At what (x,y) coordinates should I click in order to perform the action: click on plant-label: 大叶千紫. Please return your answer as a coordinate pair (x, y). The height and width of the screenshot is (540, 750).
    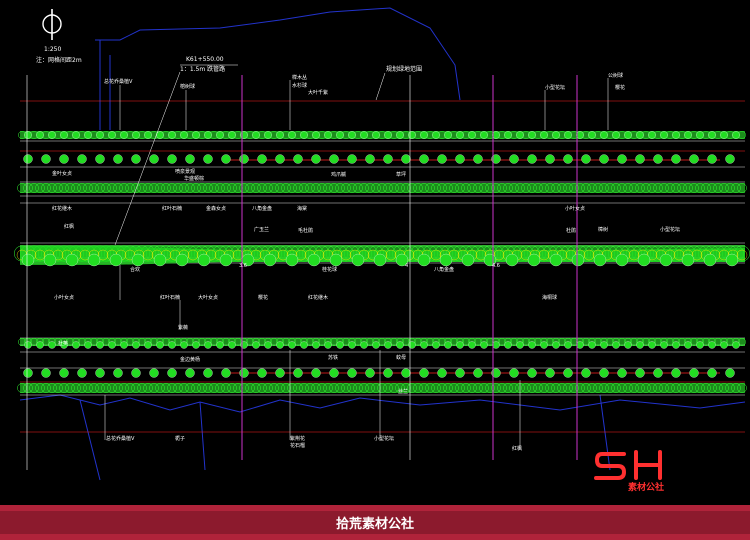
    Looking at the image, I should click on (318, 93).